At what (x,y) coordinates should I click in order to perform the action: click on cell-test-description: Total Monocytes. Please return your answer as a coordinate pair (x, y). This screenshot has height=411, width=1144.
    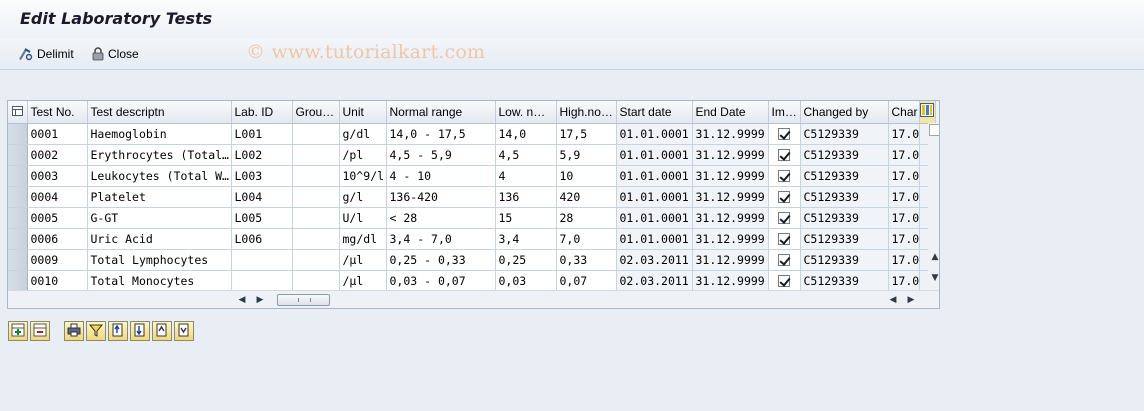
    Looking at the image, I should click on (159, 281).